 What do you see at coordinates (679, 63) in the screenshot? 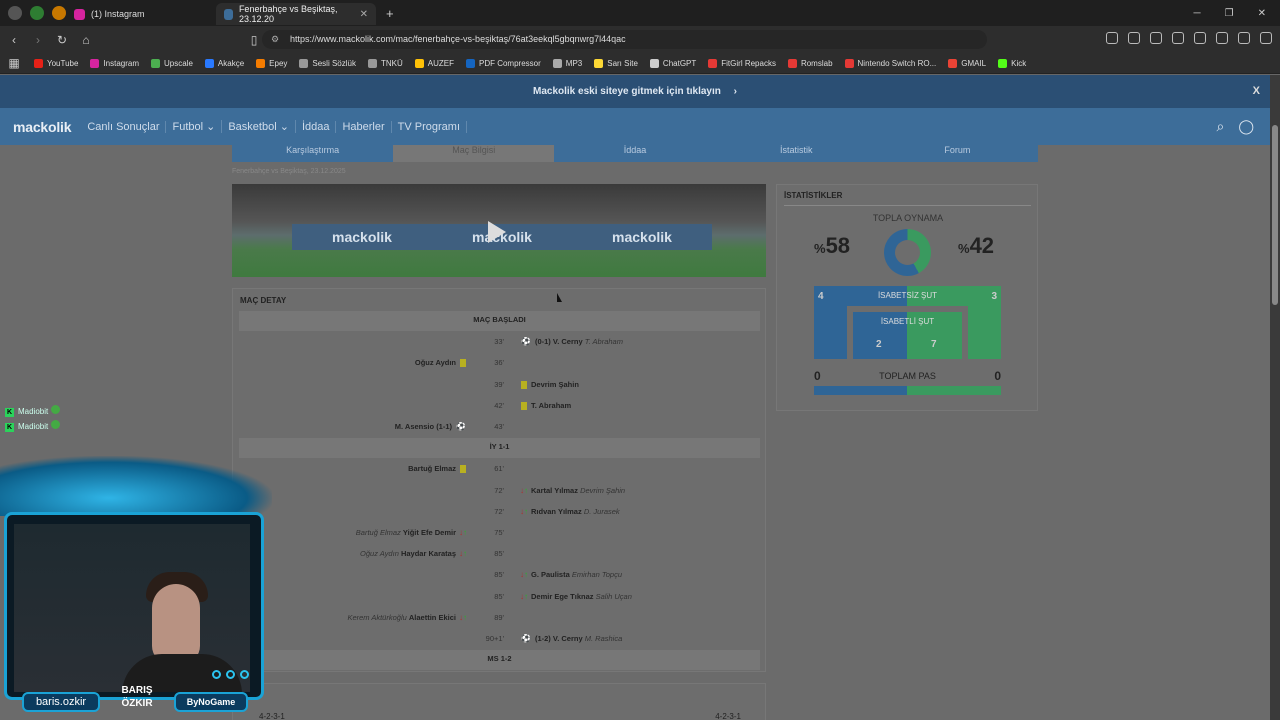
I see `bookmark-label: ChatGPT` at bounding box center [679, 63].